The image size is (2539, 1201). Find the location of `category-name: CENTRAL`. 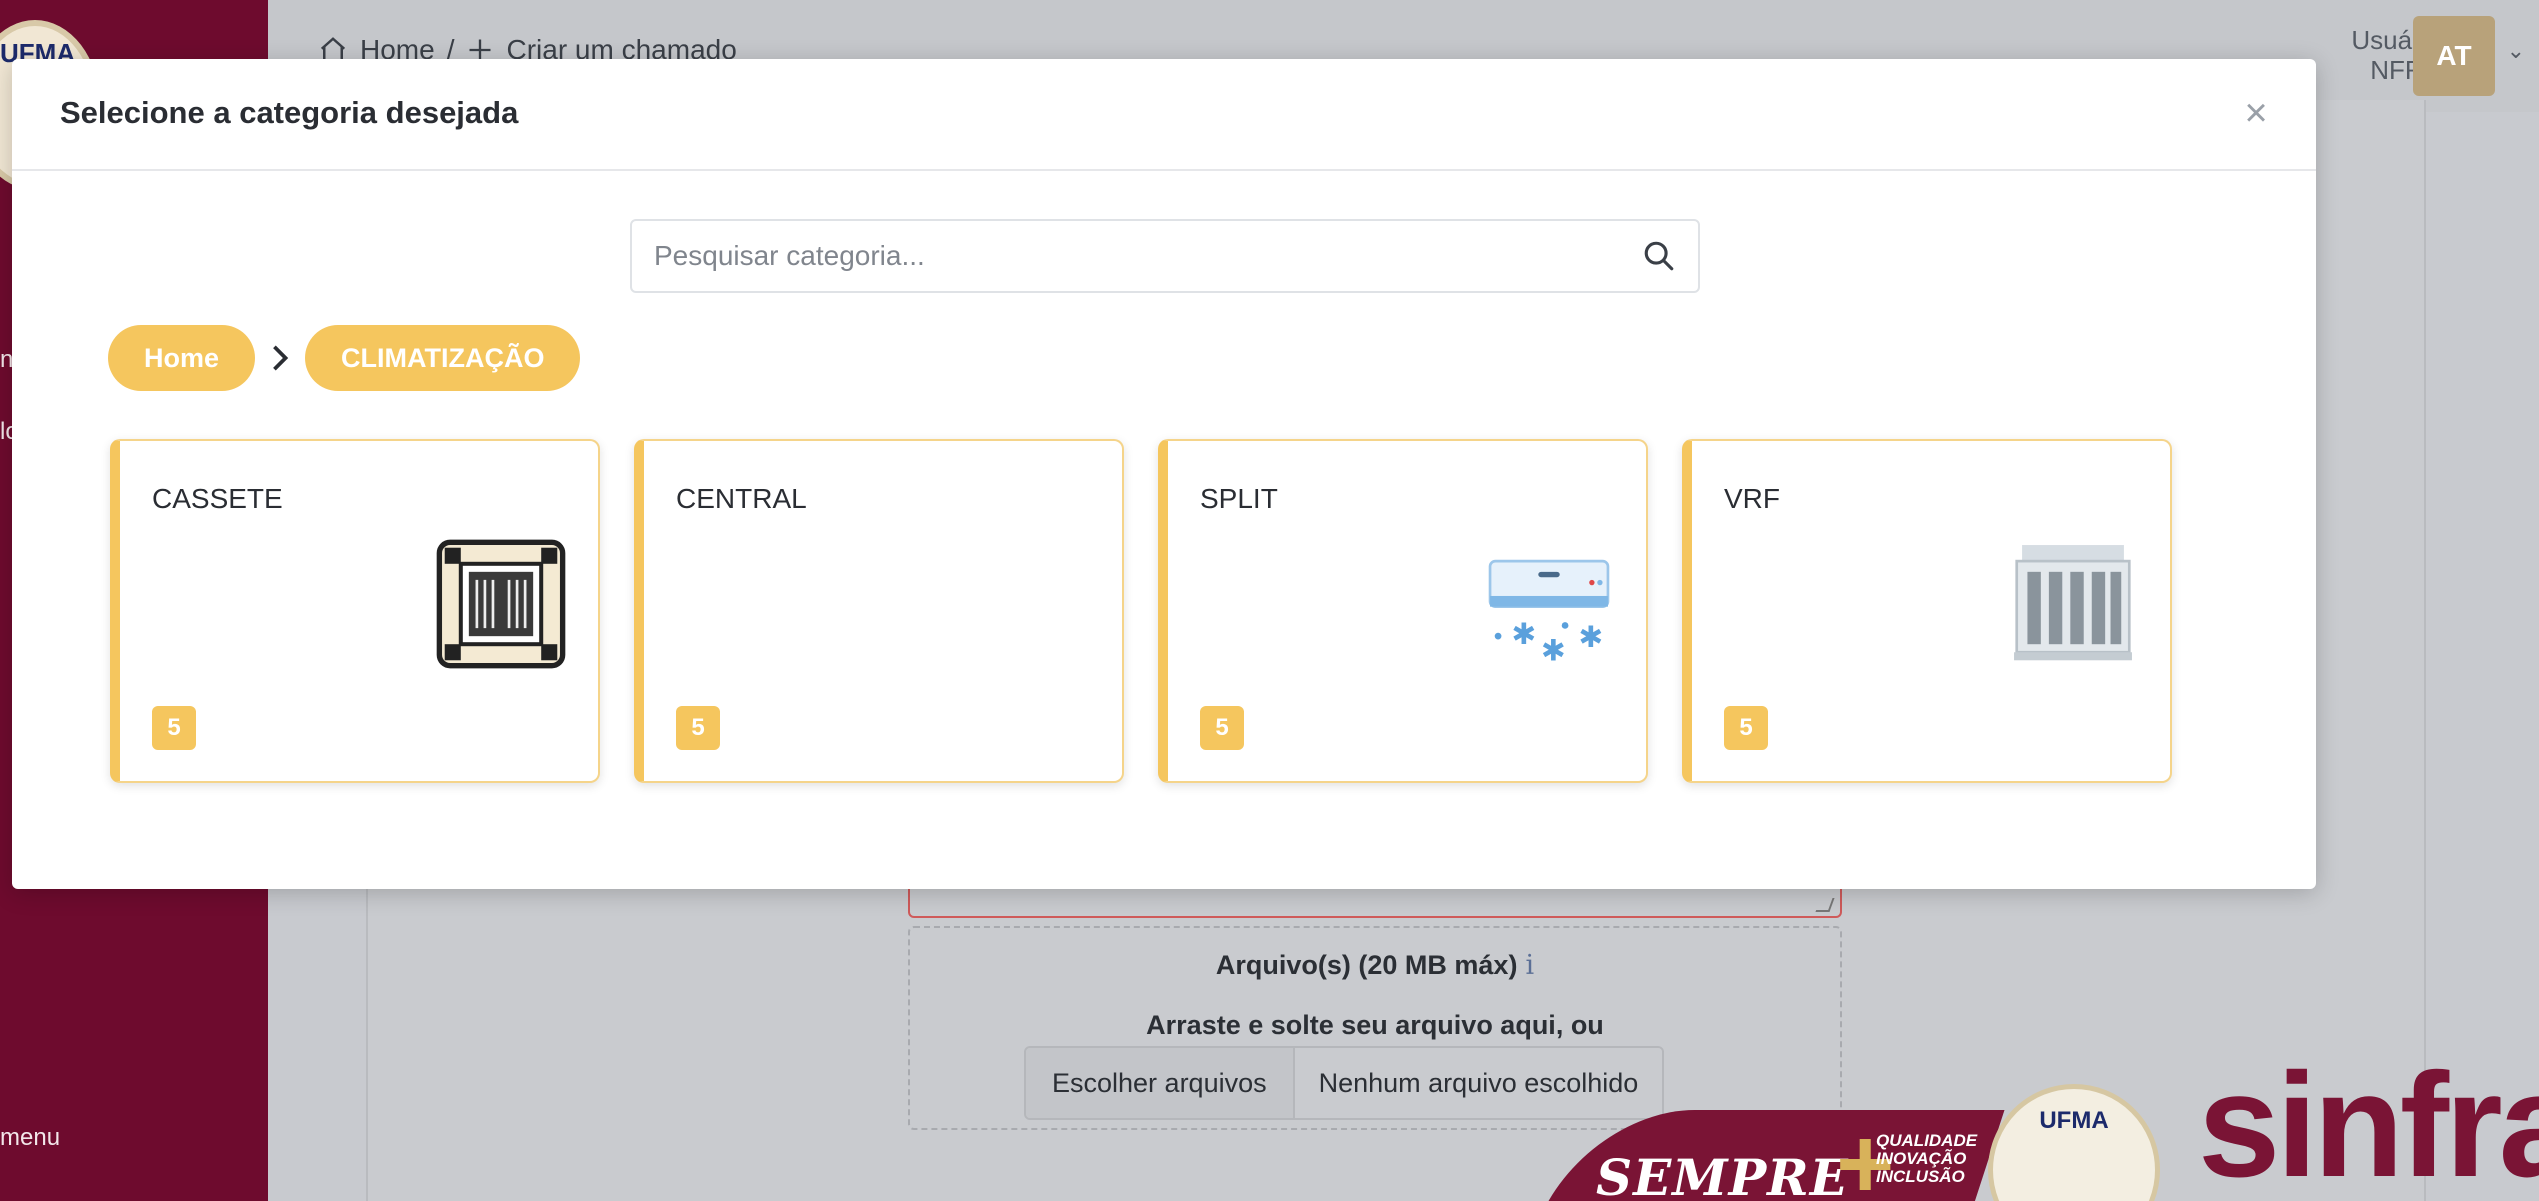

category-name: CENTRAL is located at coordinates (741, 498).